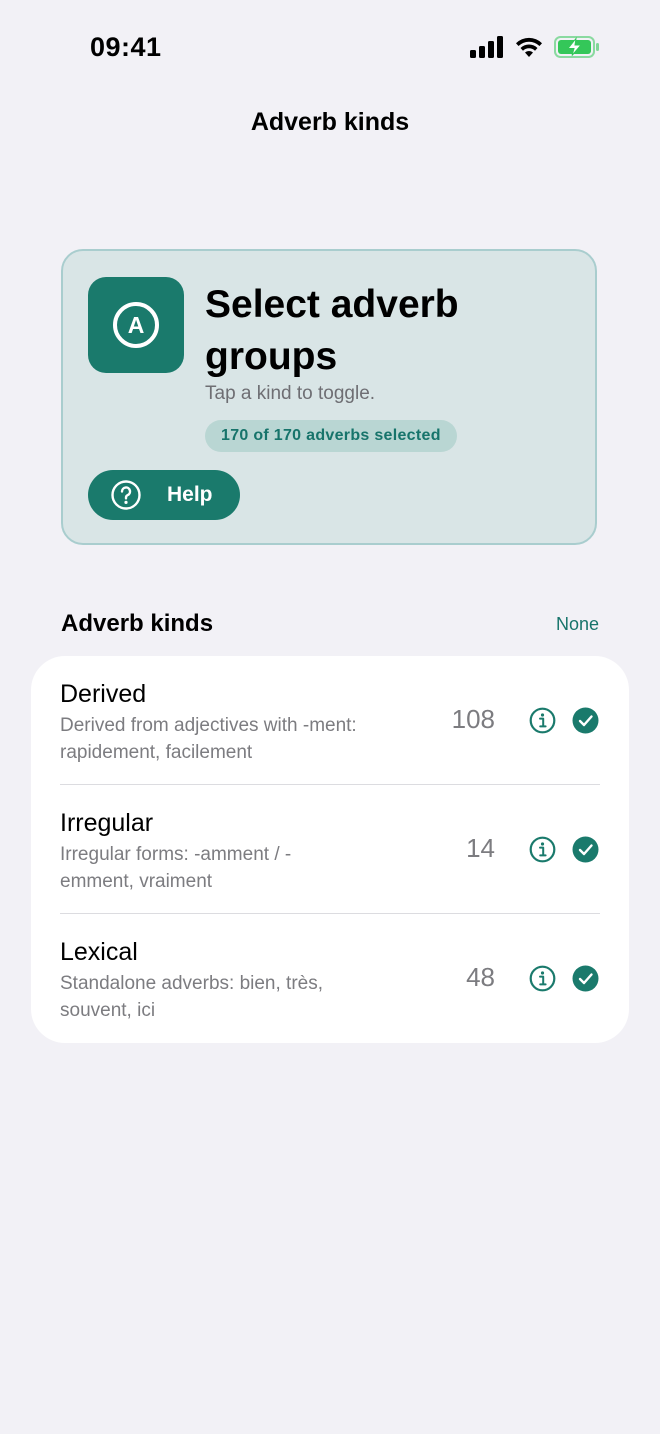  What do you see at coordinates (126, 495) in the screenshot?
I see `question-circle-icon` at bounding box center [126, 495].